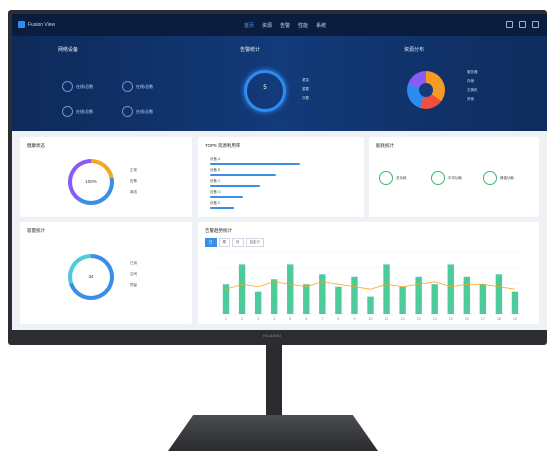  I want to click on resource-pie, so click(426, 90).